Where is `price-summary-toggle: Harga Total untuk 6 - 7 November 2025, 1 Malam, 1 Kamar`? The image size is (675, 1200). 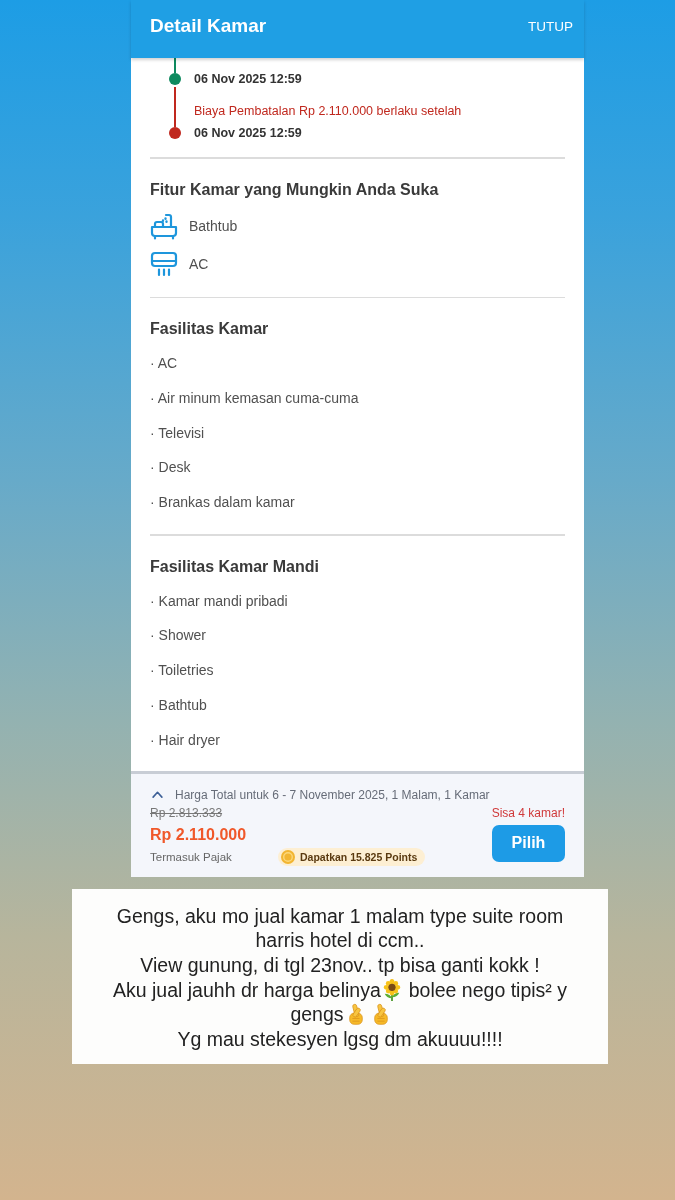
price-summary-toggle: Harga Total untuk 6 - 7 November 2025, 1 Malam, 1 Kamar is located at coordinates (320, 794).